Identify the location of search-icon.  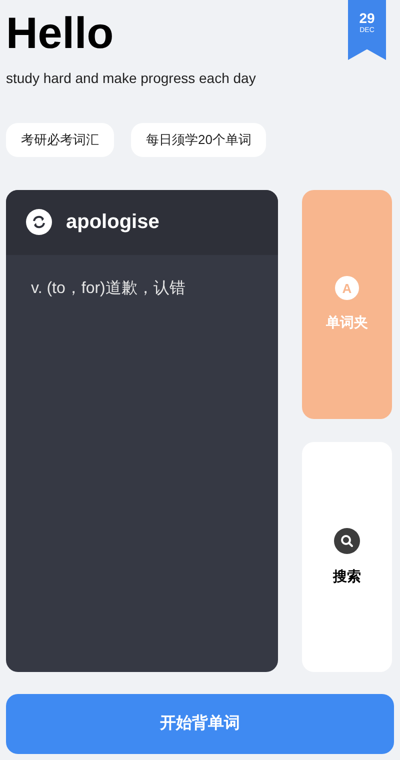
(347, 541).